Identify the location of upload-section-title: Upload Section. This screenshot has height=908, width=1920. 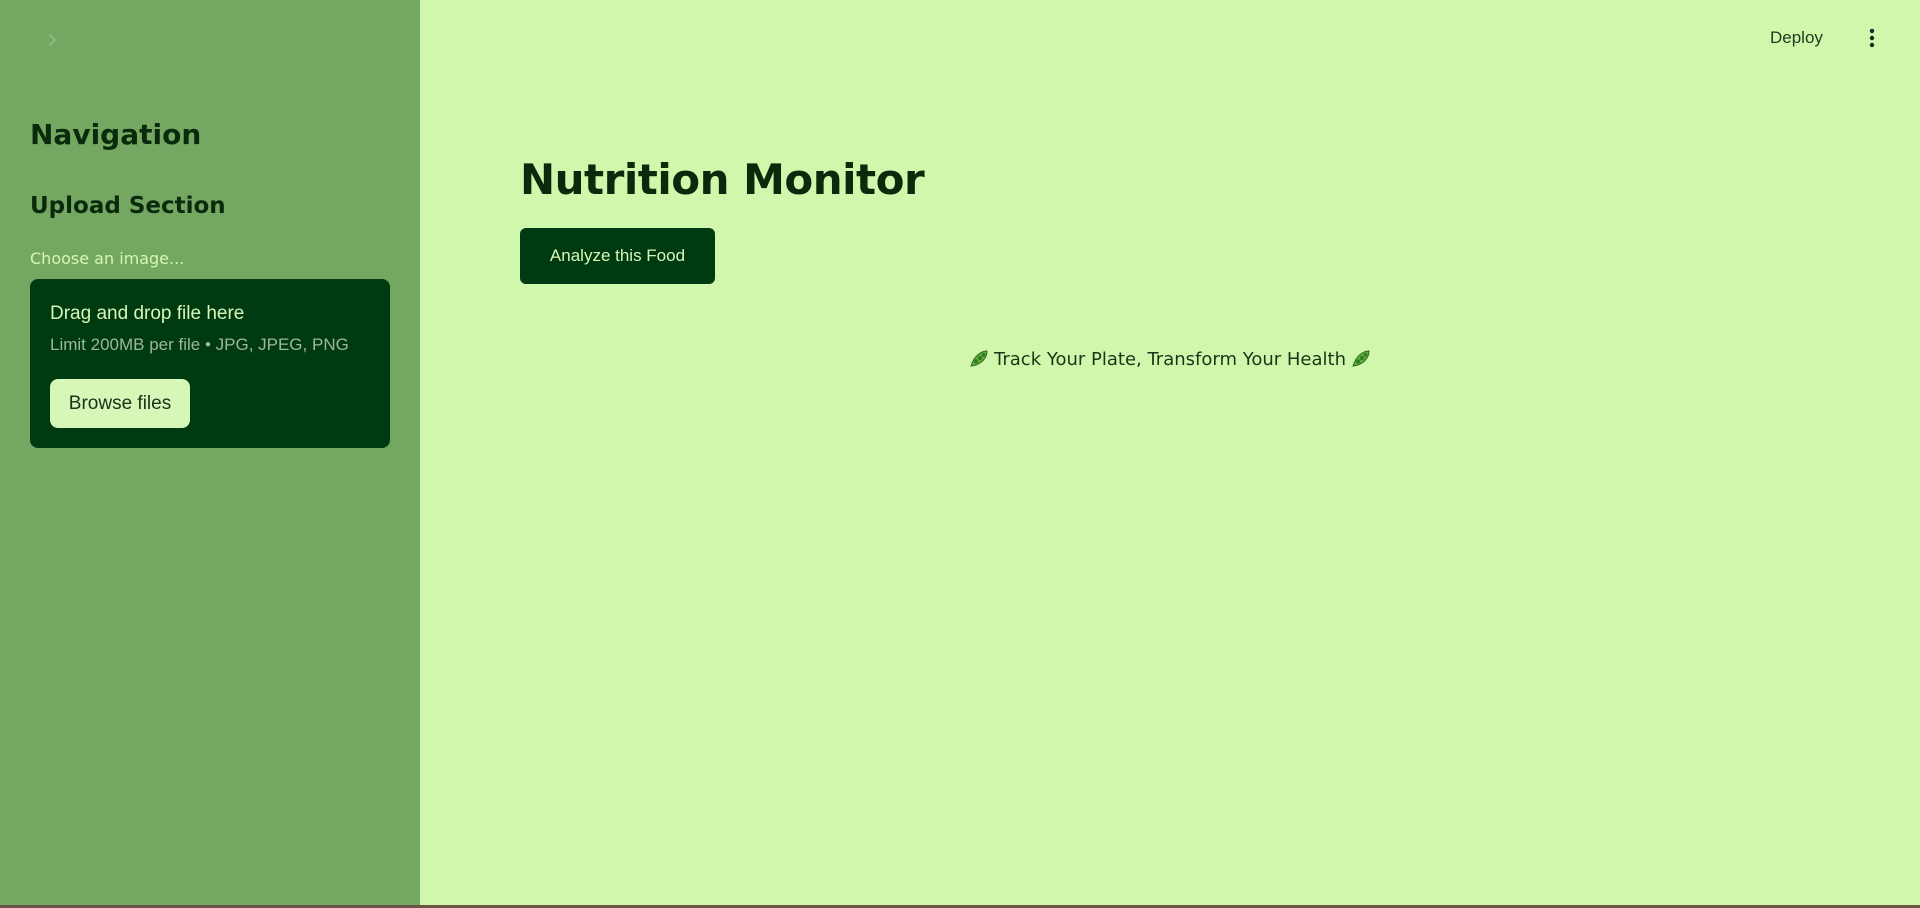
(128, 206).